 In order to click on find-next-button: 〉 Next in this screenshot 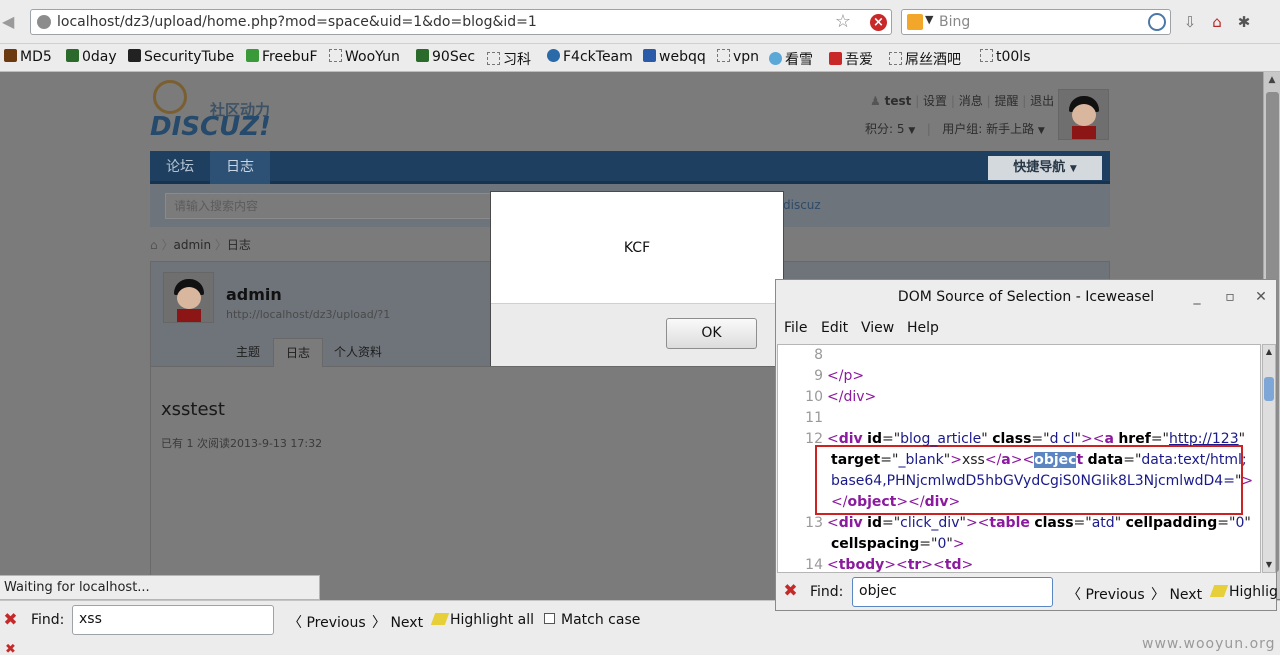, I will do `click(397, 622)`.